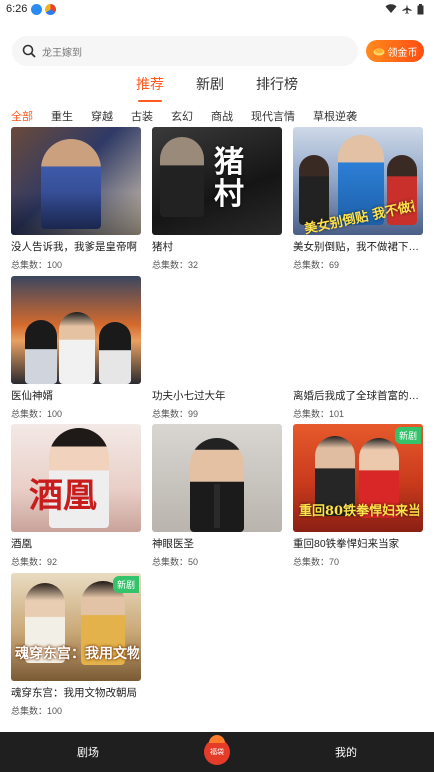 Image resolution: width=434 pixels, height=772 pixels. Describe the element at coordinates (21, 544) in the screenshot. I see `drama-title: 酒凰` at that location.